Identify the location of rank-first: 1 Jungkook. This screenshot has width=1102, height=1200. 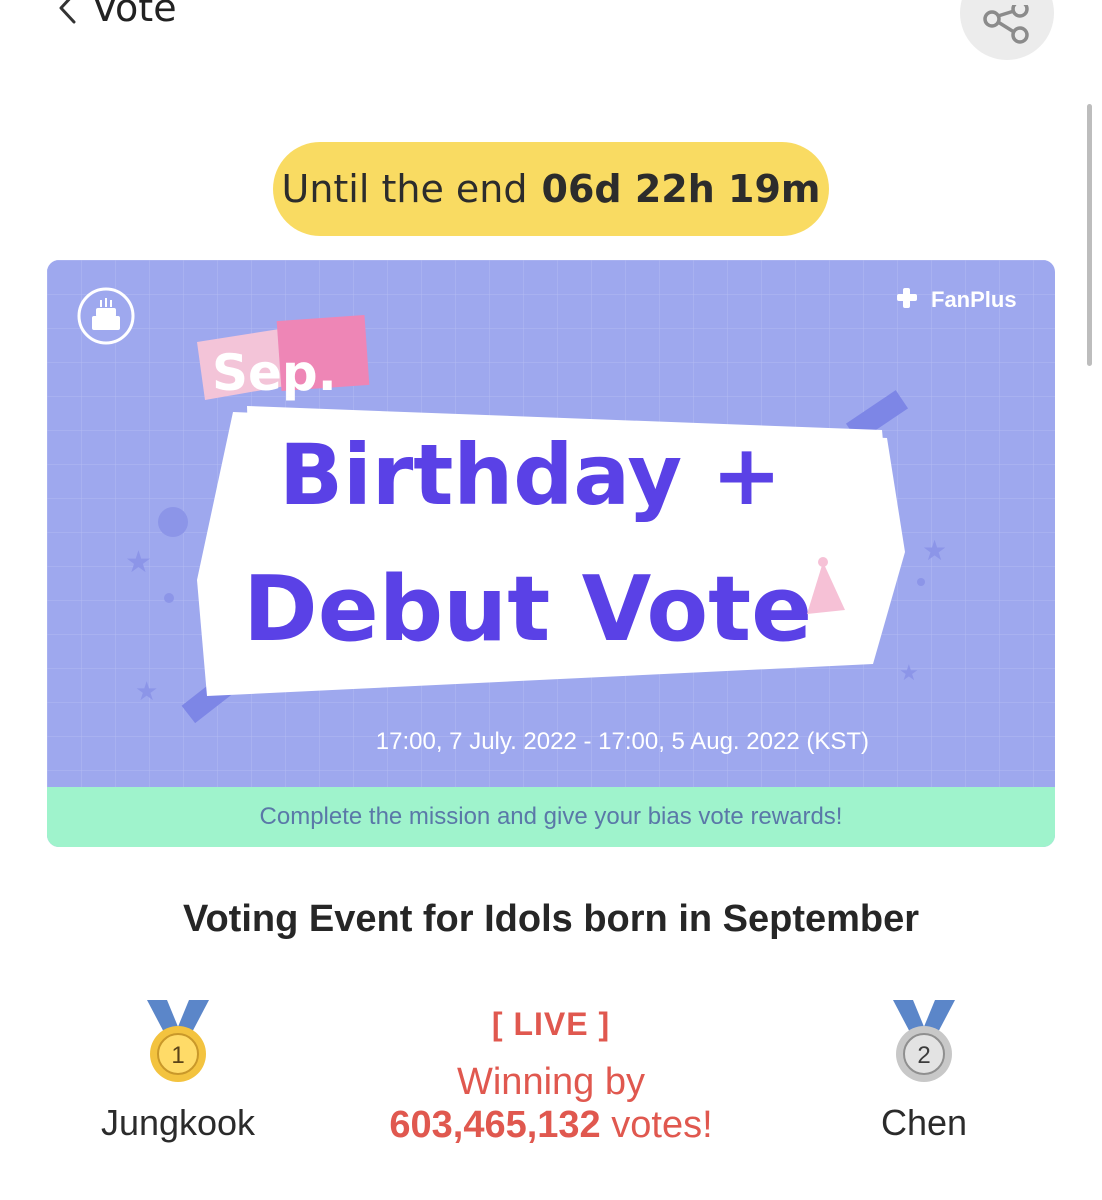
(178, 1071).